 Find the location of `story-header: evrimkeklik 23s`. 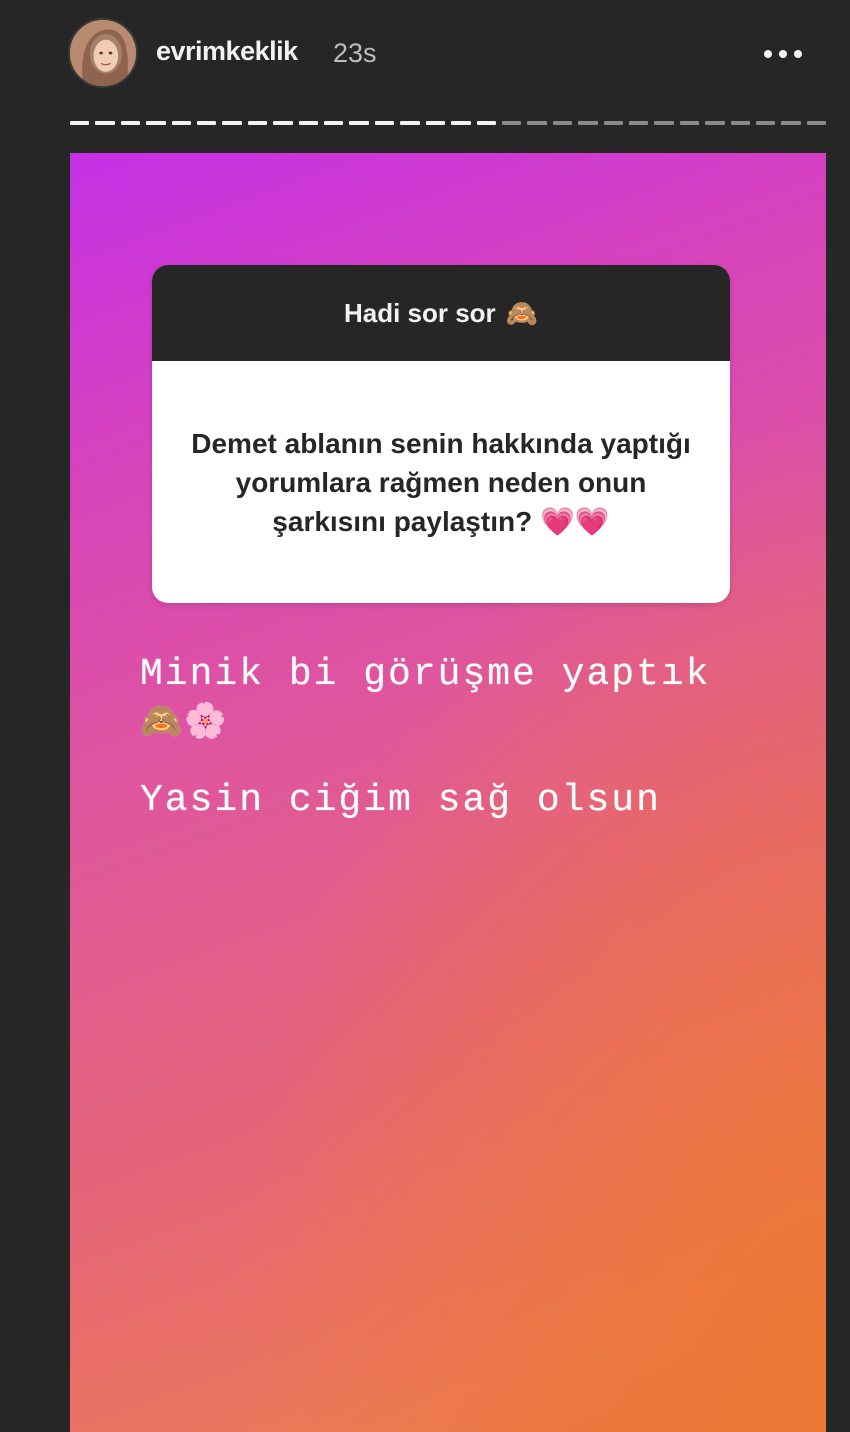

story-header: evrimkeklik 23s is located at coordinates (425, 55).